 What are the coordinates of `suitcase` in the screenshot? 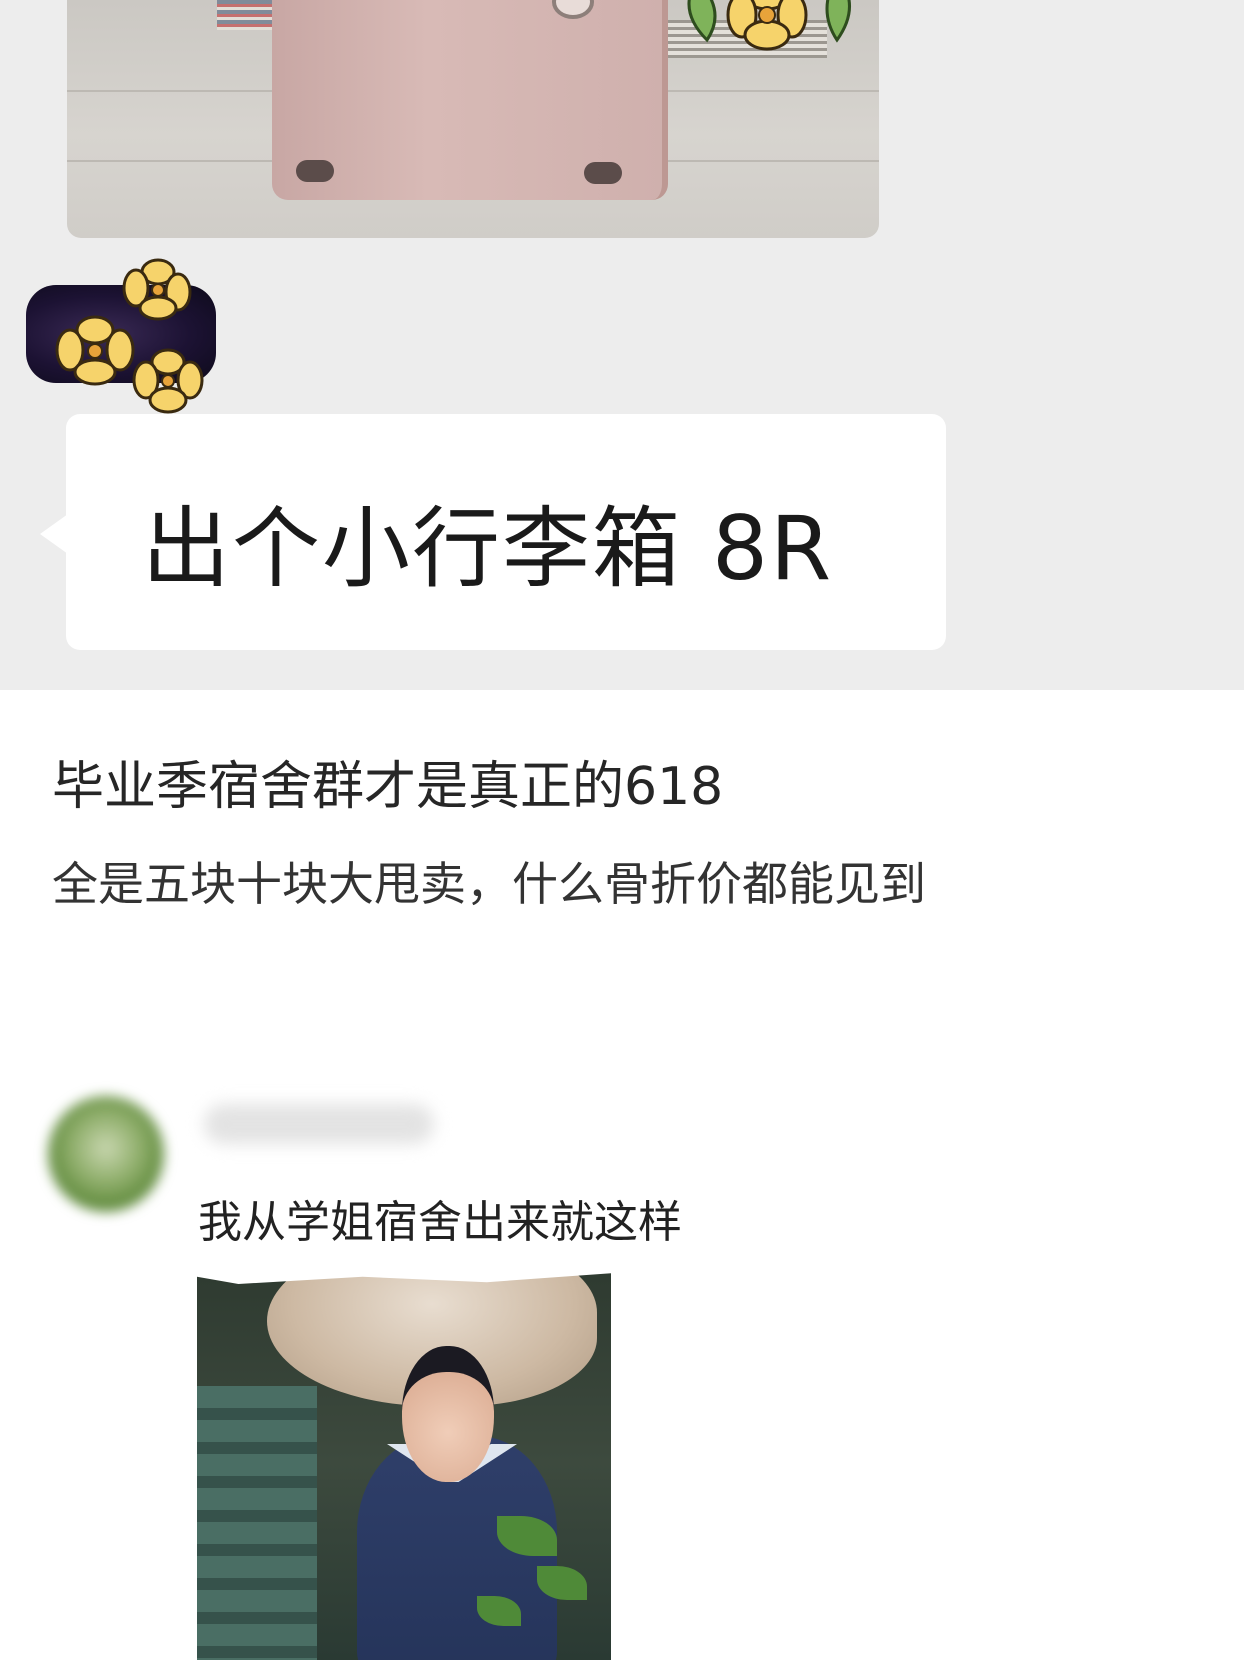 It's located at (470, 100).